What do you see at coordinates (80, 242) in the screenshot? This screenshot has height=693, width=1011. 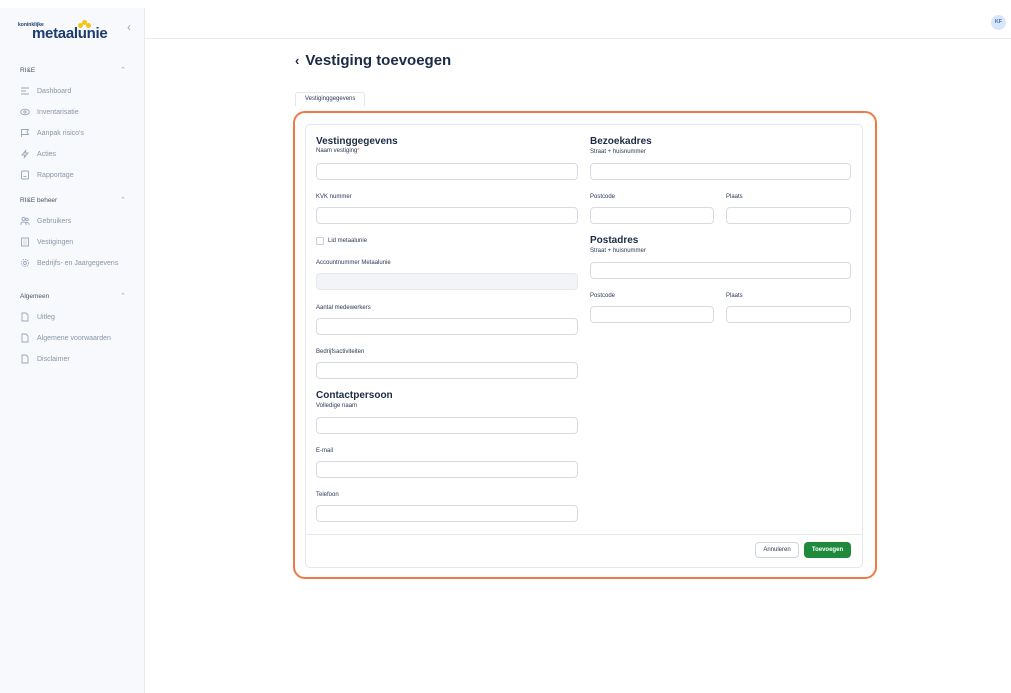 I see `sidebar-item-vestigingen: Vestigingen` at bounding box center [80, 242].